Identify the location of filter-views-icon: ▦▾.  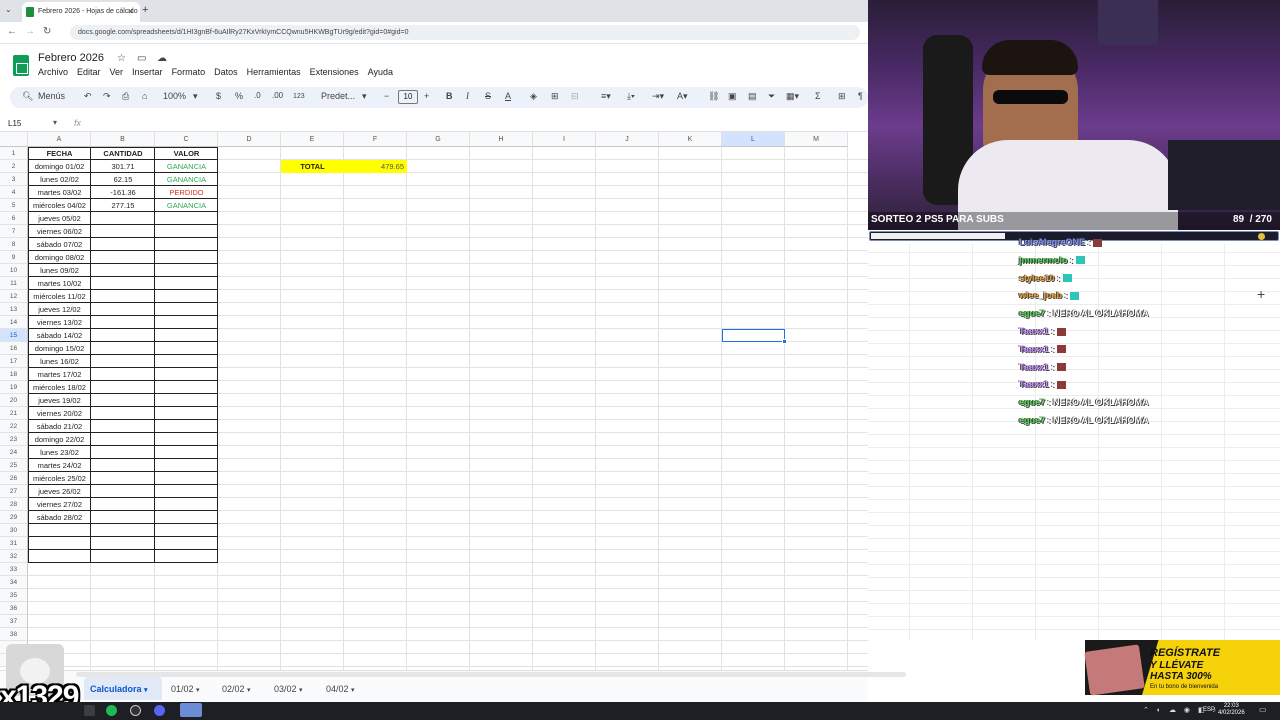
(792, 96).